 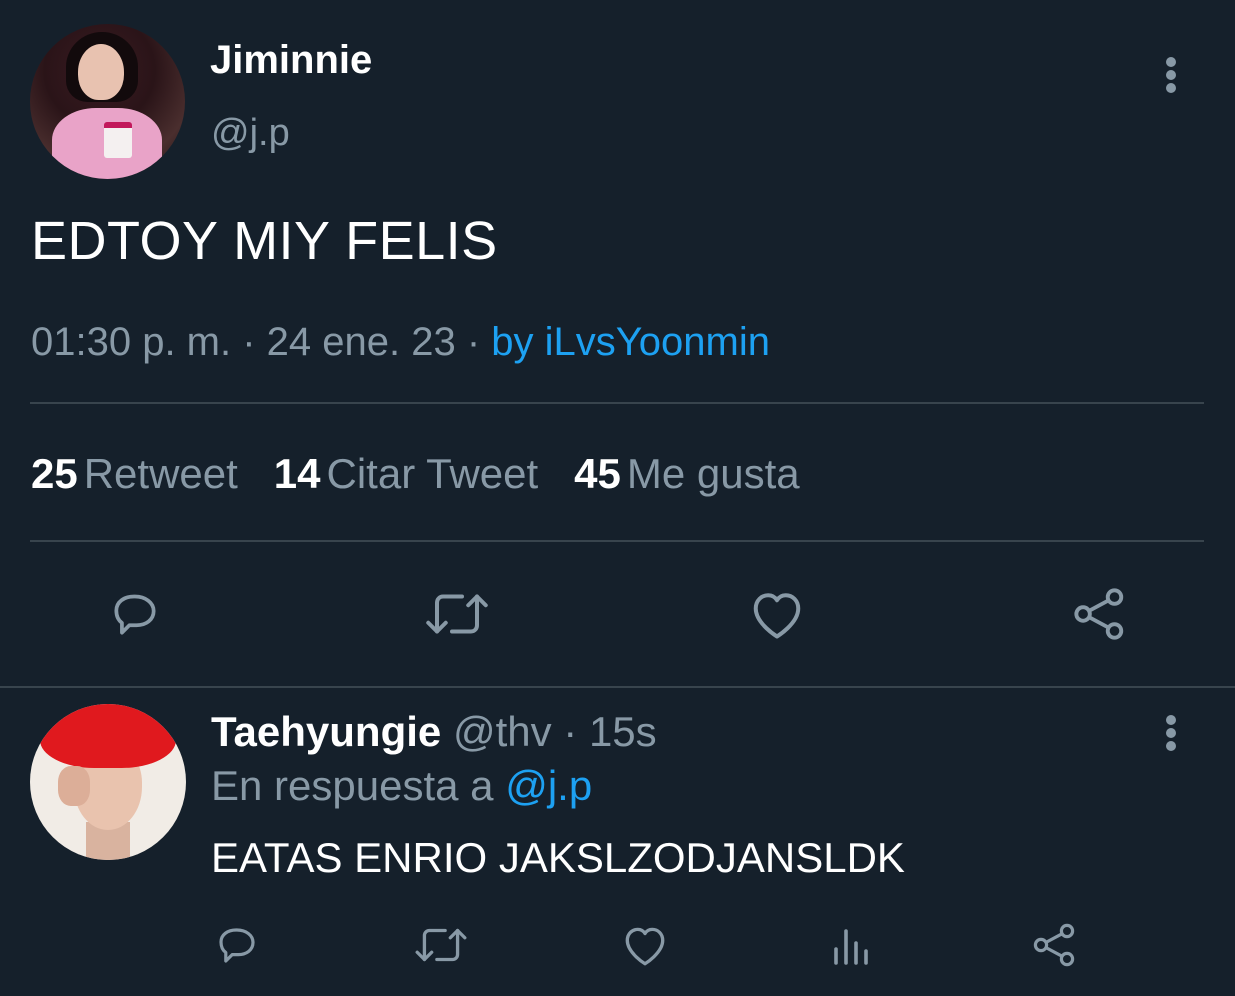 What do you see at coordinates (264, 241) in the screenshot?
I see `tweet-text: EDTOY MIY FELIS` at bounding box center [264, 241].